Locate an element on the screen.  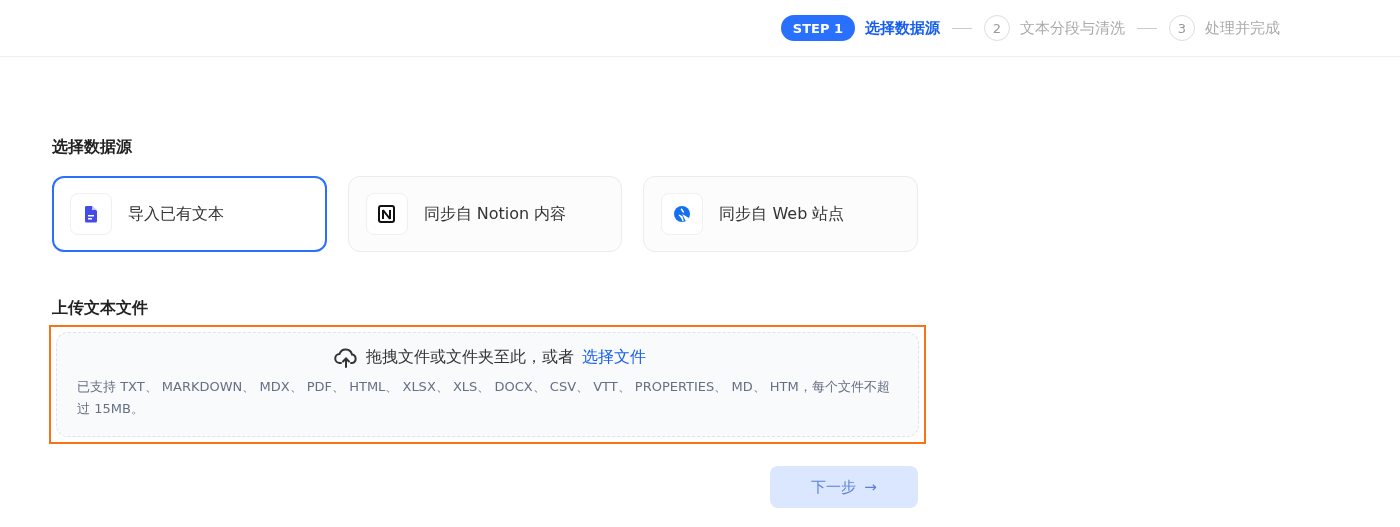
section-title: 选择数据源 is located at coordinates (92, 147).